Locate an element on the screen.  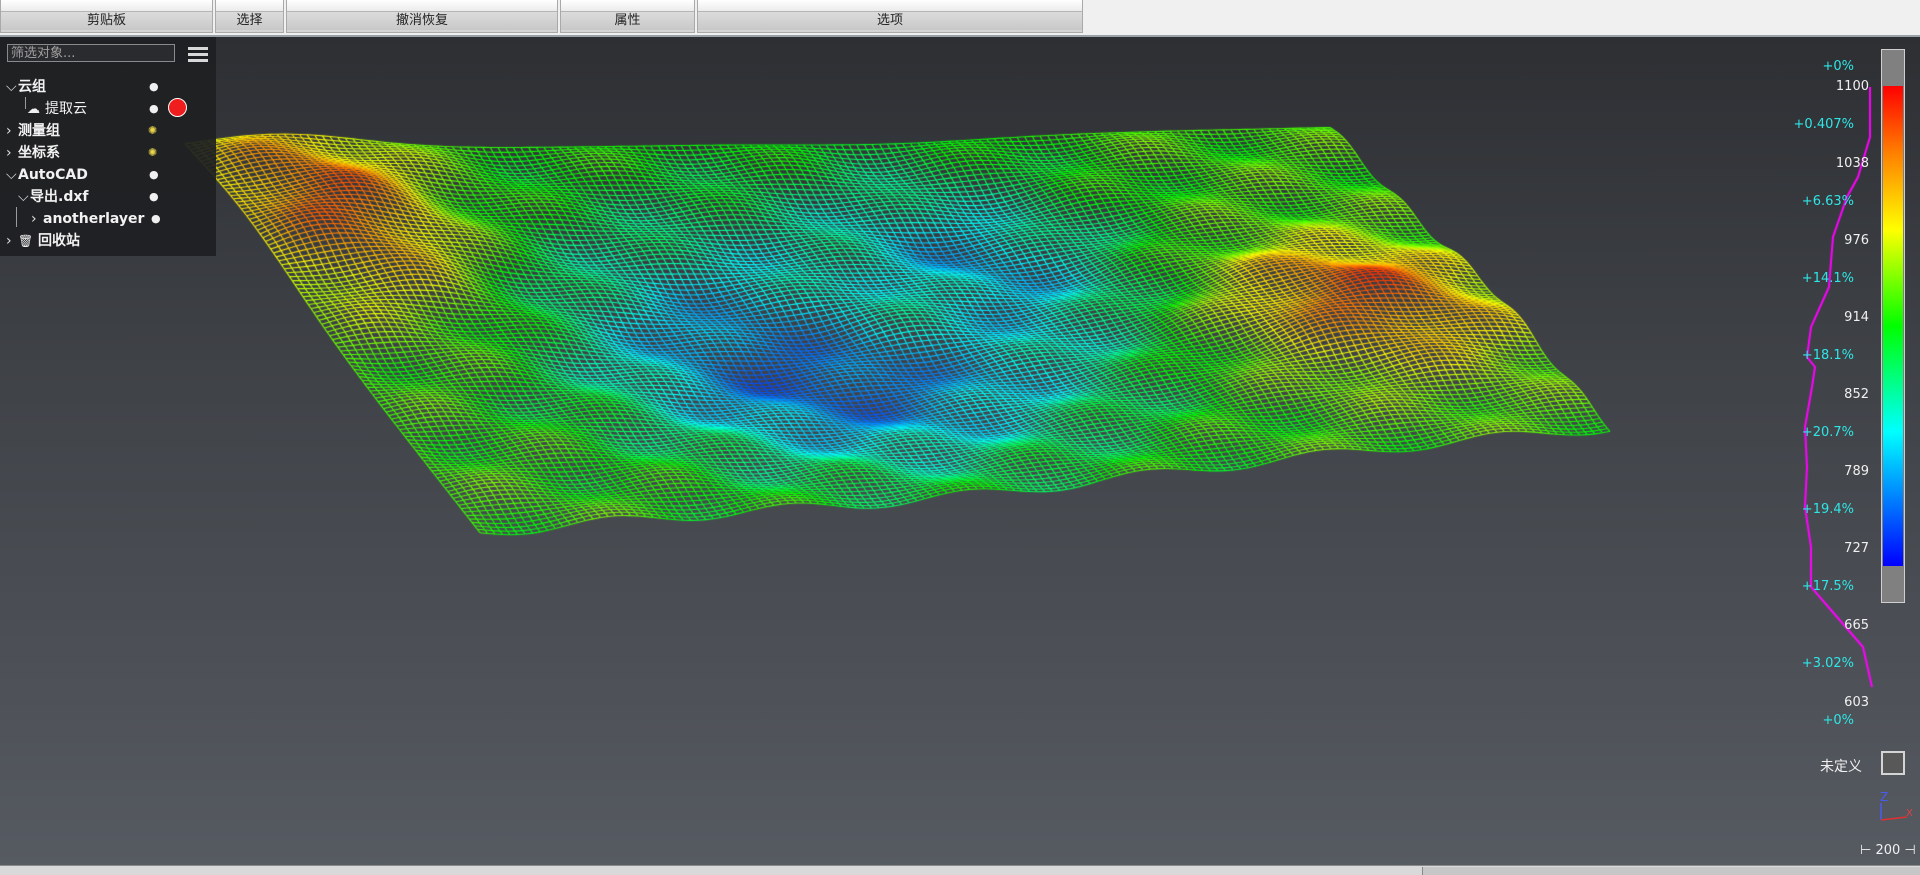
scale-tick-label: 665 is located at coordinates (1856, 625).